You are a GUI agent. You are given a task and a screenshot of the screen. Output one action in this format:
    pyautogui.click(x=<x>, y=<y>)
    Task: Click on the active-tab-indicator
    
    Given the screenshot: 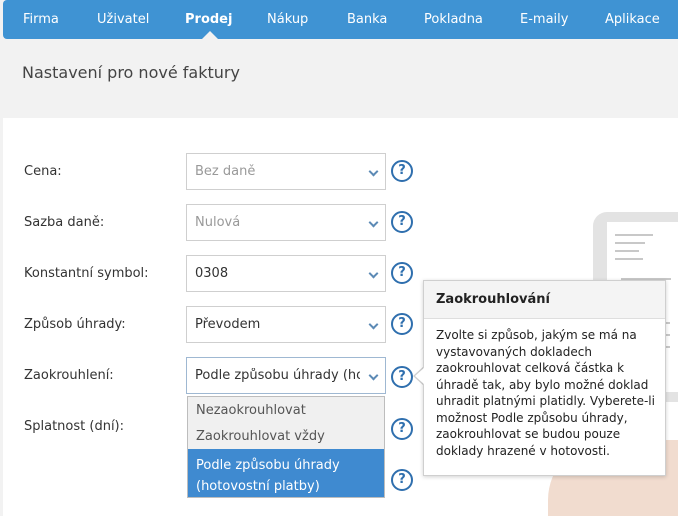 What is the action you would take?
    pyautogui.click(x=210, y=35)
    